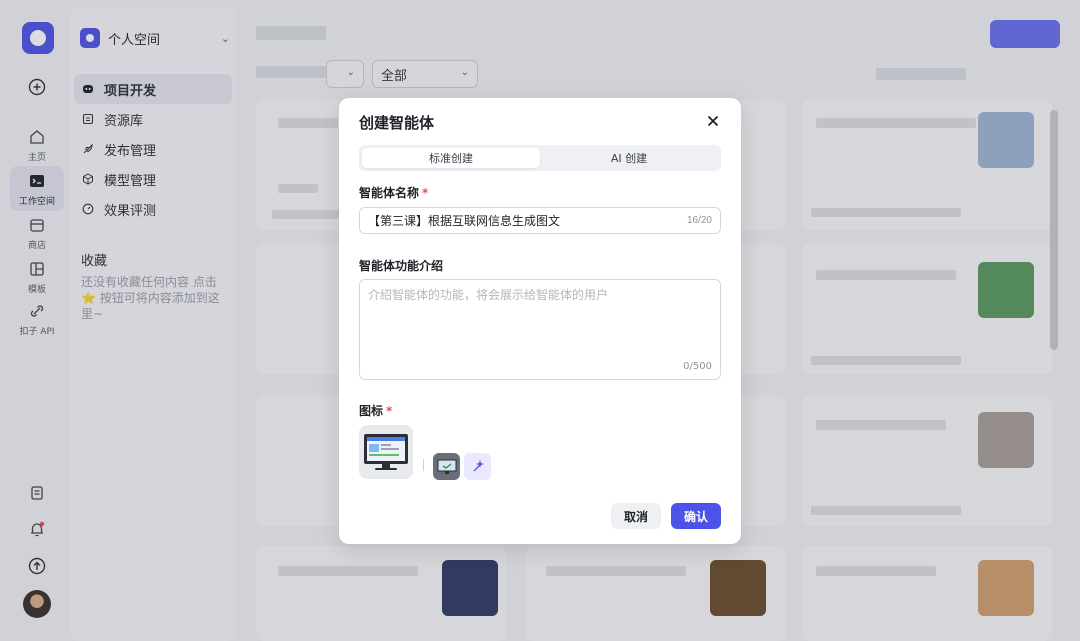 This screenshot has height=641, width=1080. I want to click on dialog-title: 创建智能体, so click(397, 123).